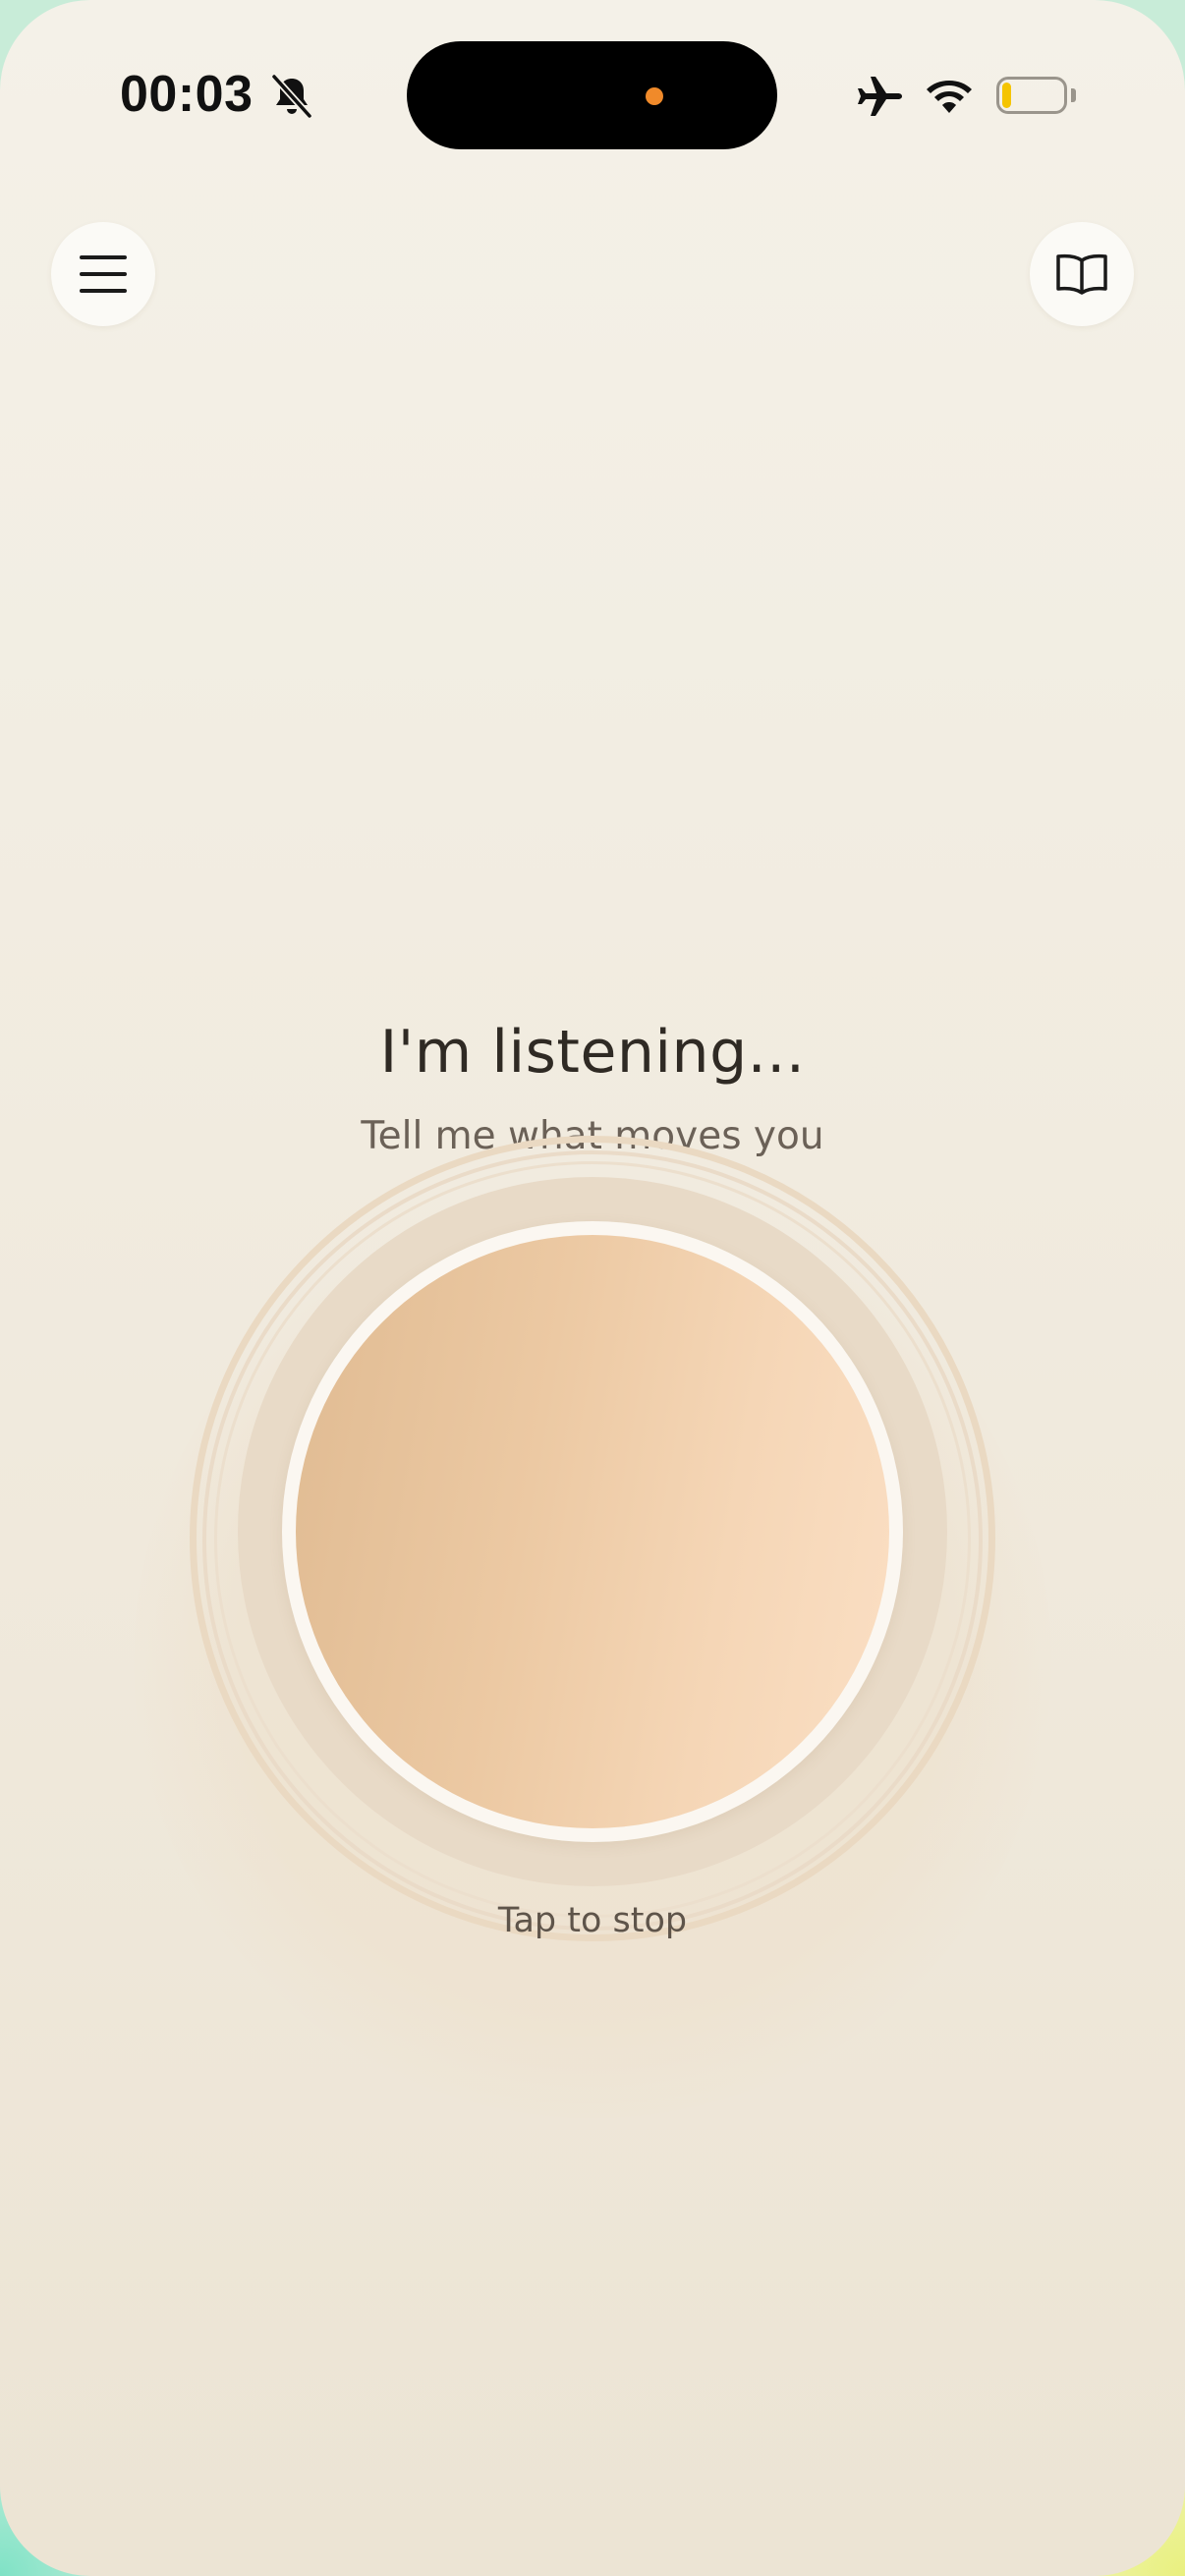  I want to click on airplane-icon, so click(880, 96).